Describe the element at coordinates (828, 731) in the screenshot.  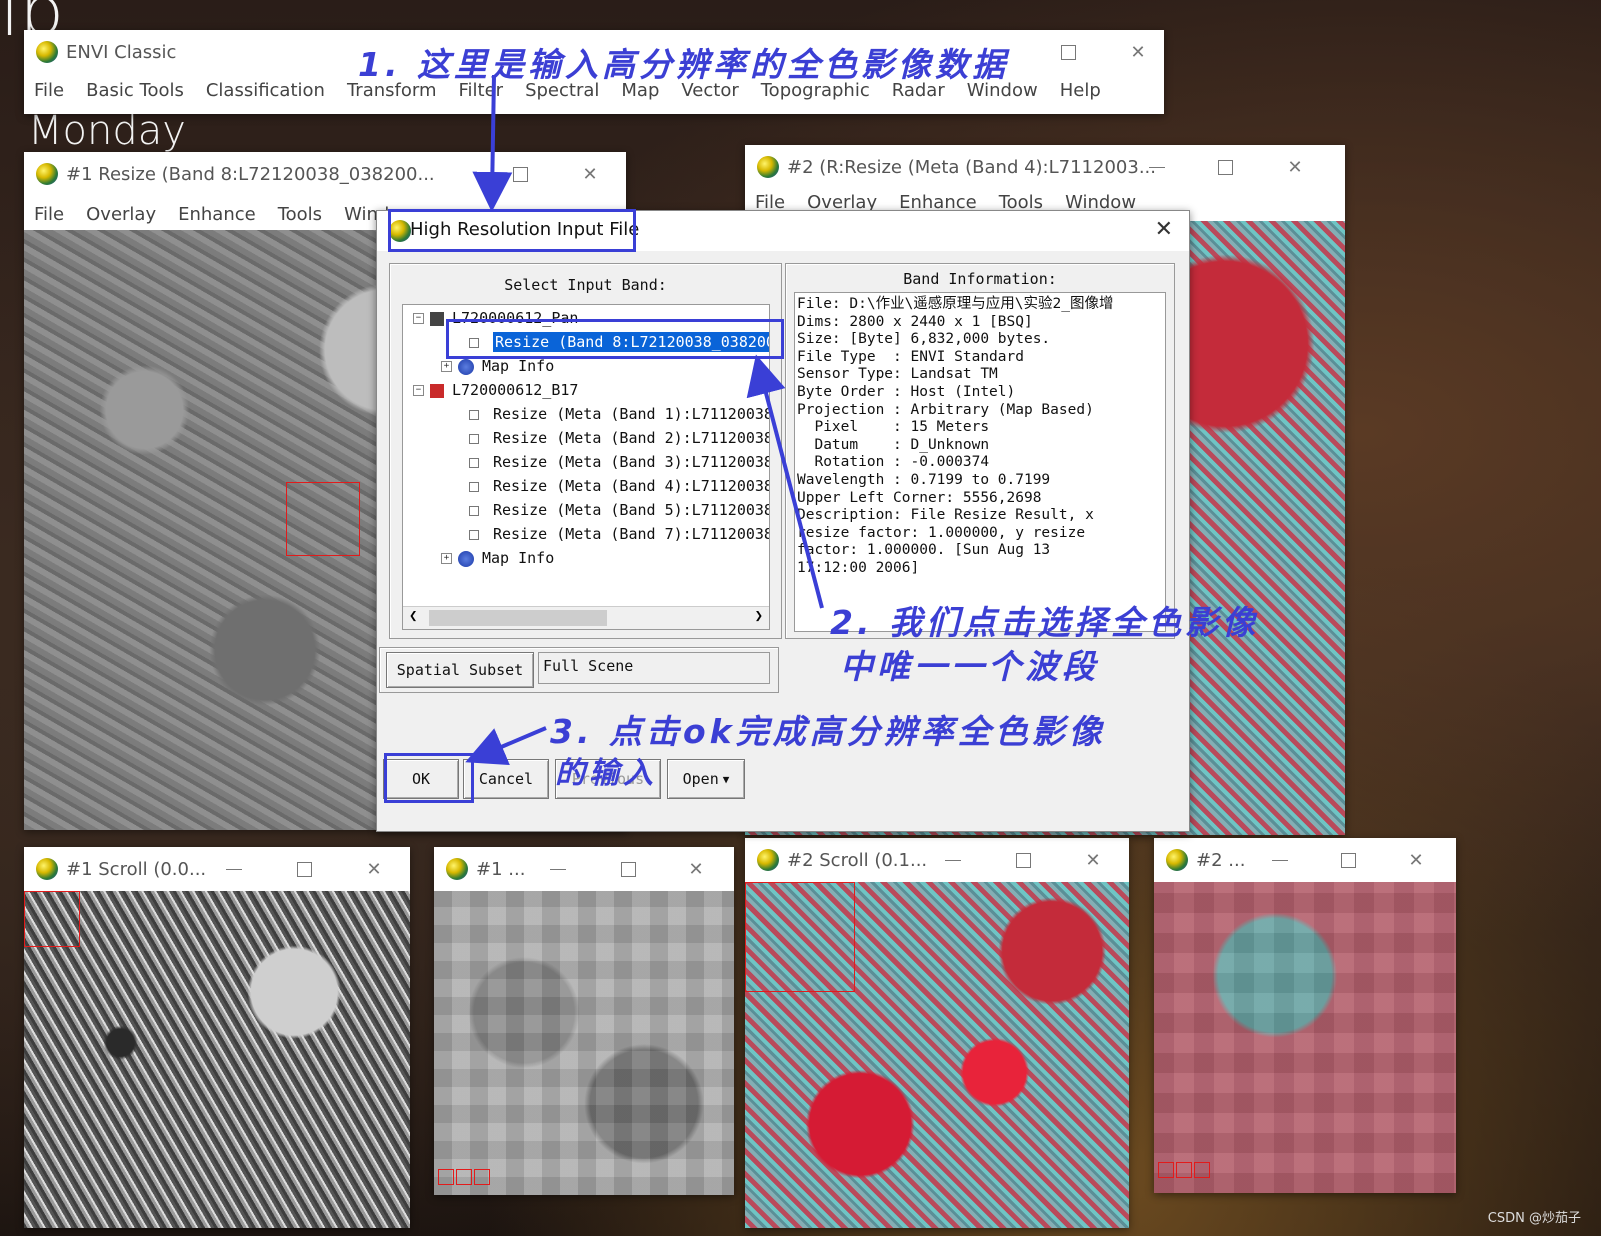
I see `annotation-step3-line1: 3. 点击ok完成高分辨率全色影像` at that location.